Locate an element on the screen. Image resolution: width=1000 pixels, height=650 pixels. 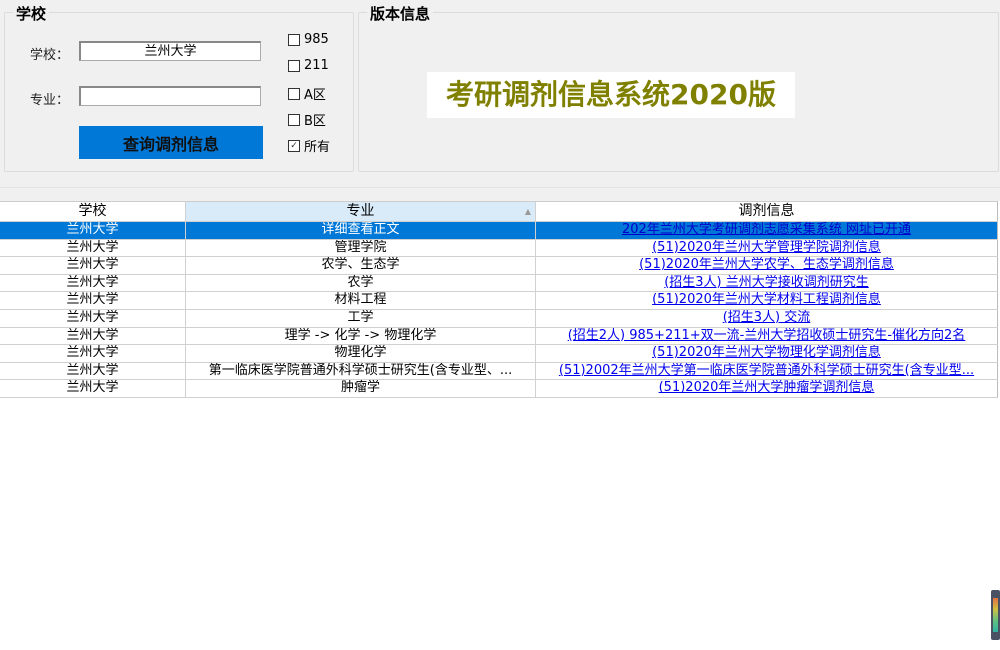
school-label: 学校： is located at coordinates (50, 55).